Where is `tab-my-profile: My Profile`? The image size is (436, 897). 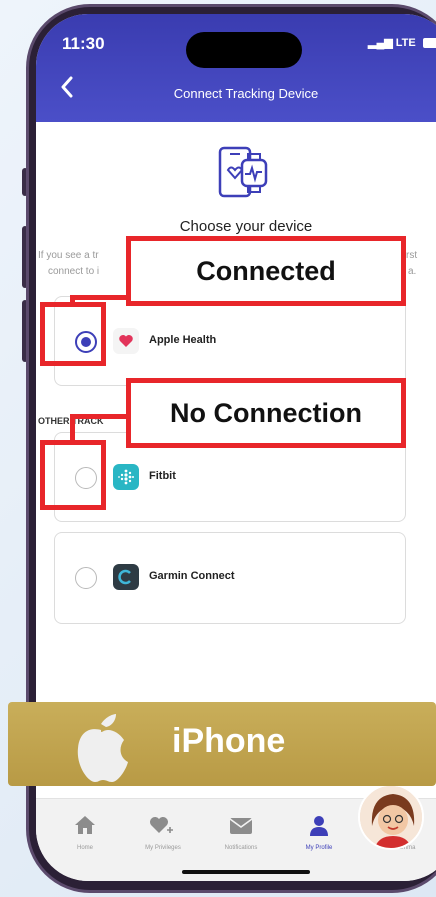
tab-my-profile: My Profile is located at coordinates (319, 833).